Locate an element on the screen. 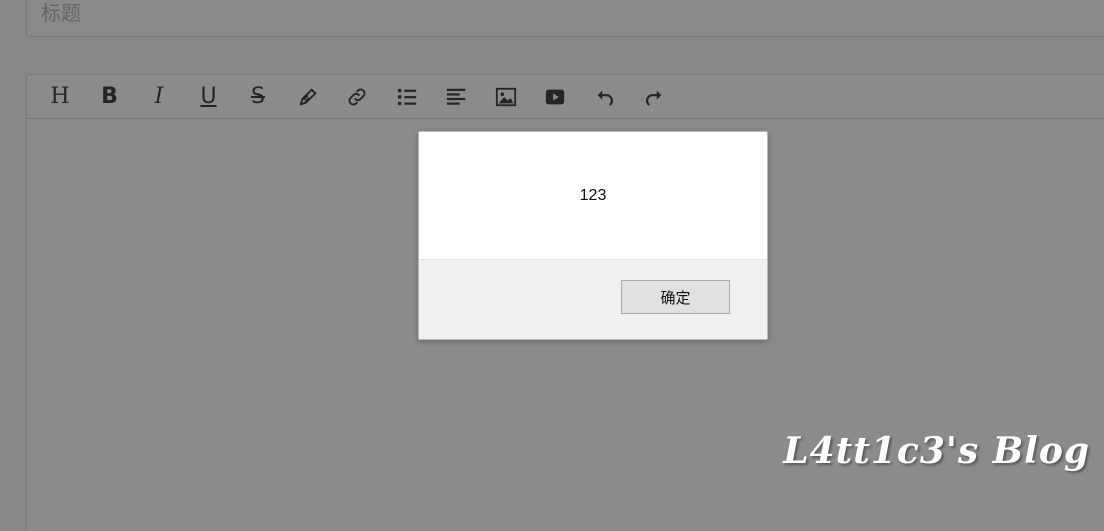 This screenshot has height=531, width=1104. dialog-footer: 确定 is located at coordinates (593, 299).